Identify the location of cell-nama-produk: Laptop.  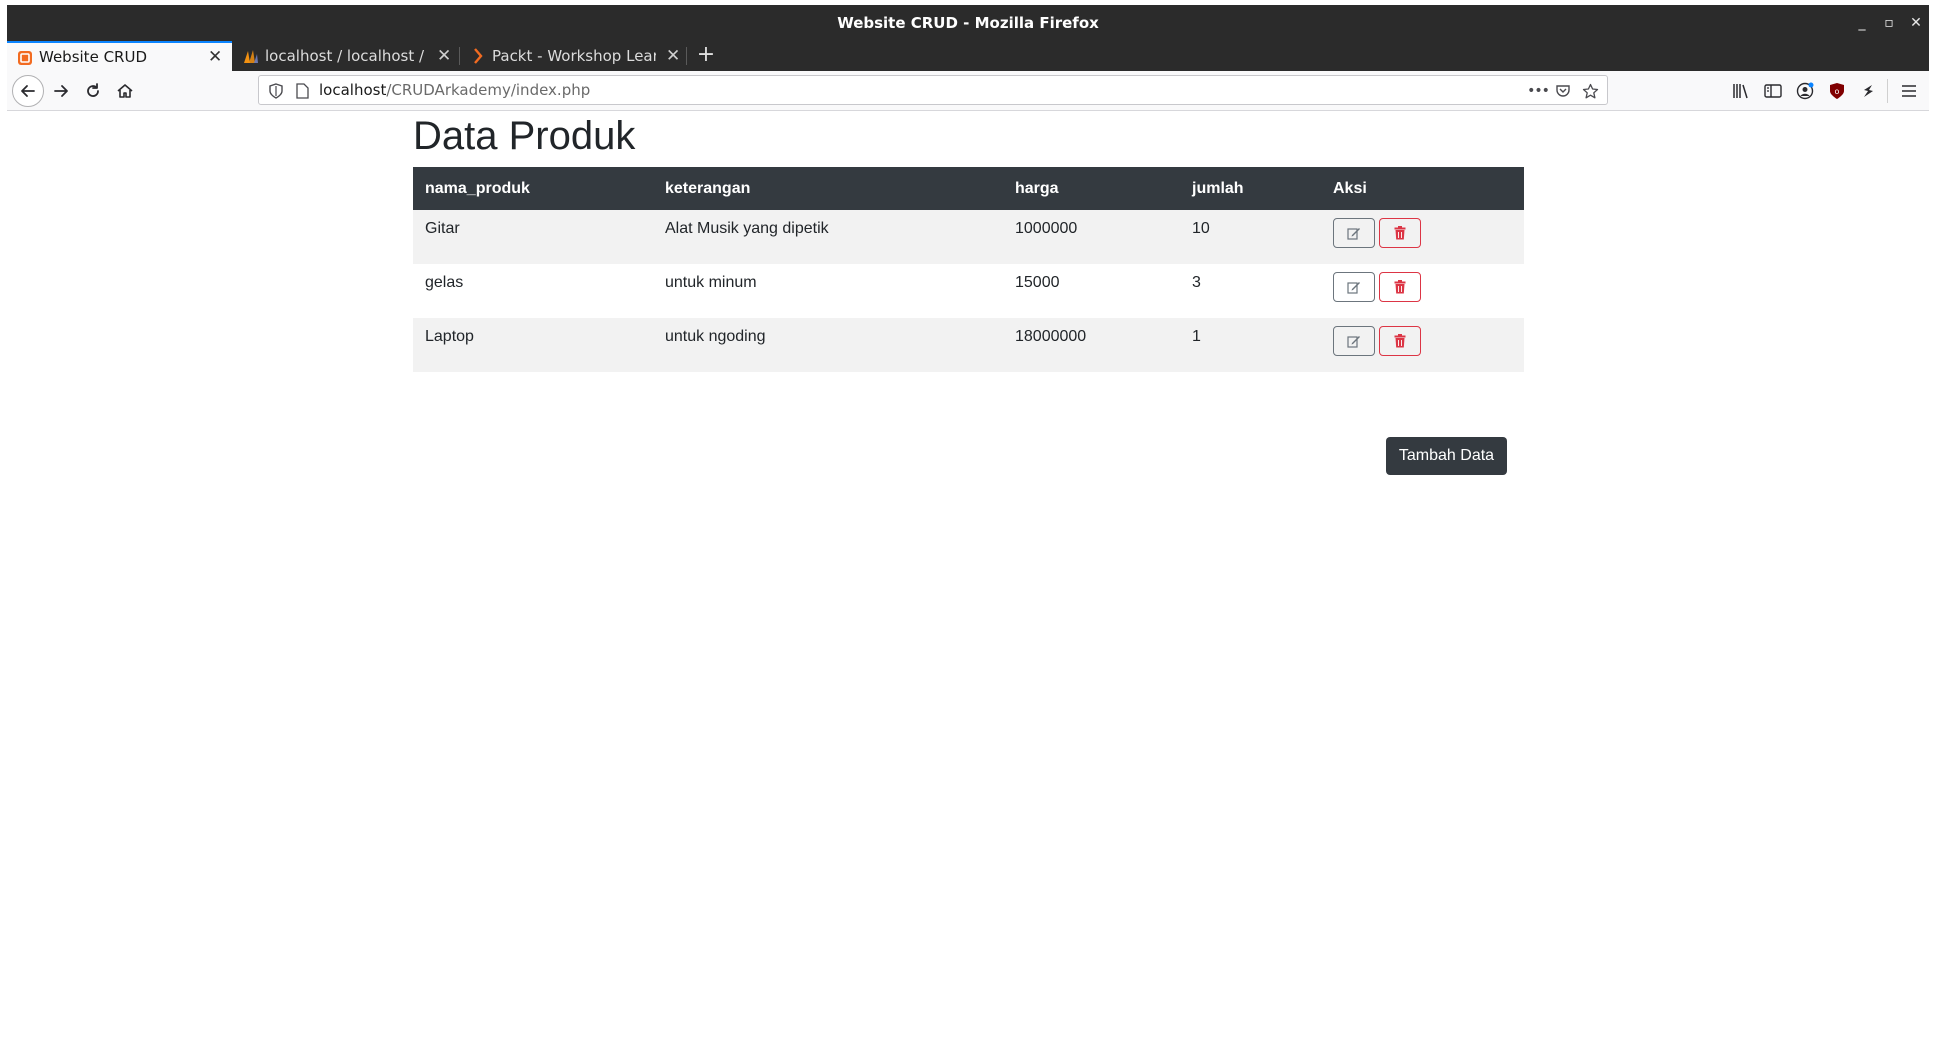
(533, 345).